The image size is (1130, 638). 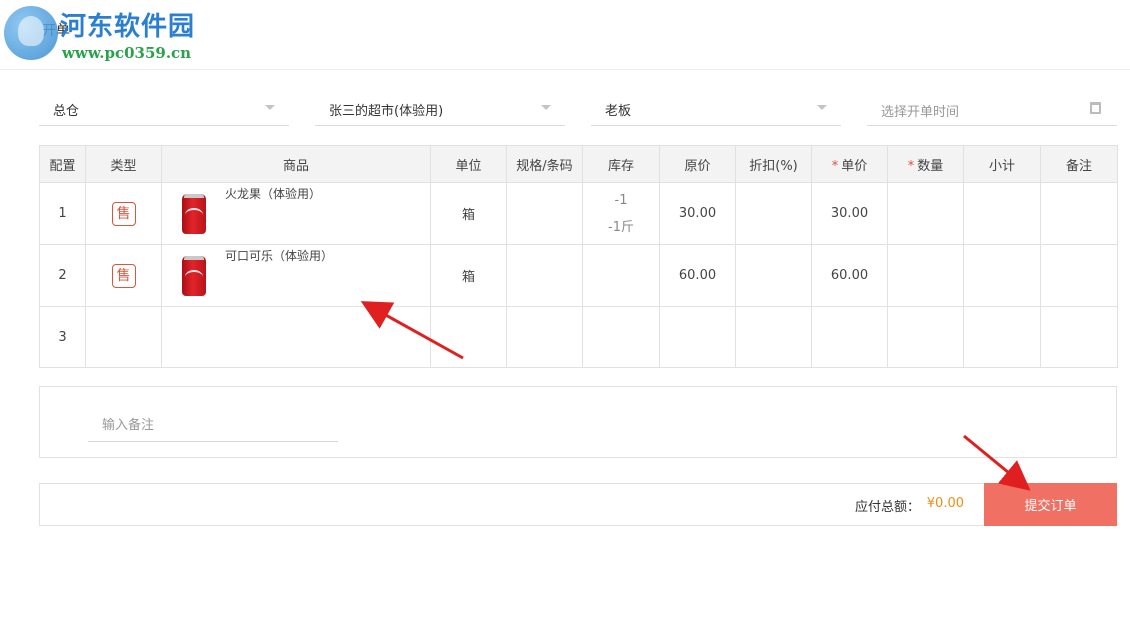 What do you see at coordinates (213, 425) in the screenshot?
I see `remark-input` at bounding box center [213, 425].